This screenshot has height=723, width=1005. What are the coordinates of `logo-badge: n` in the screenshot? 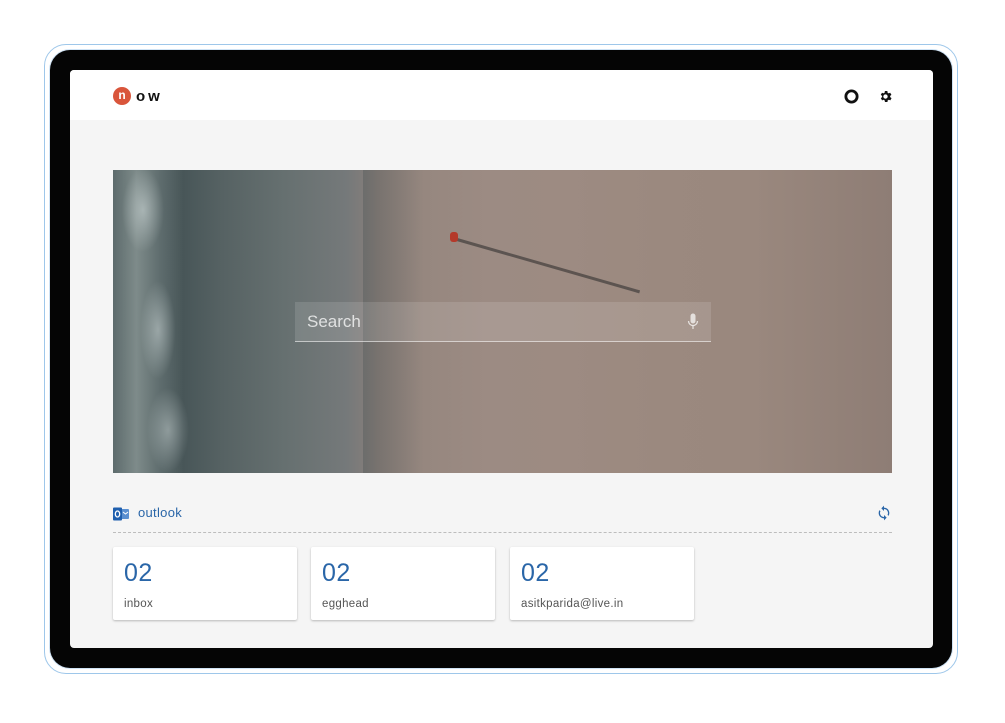 It's located at (122, 96).